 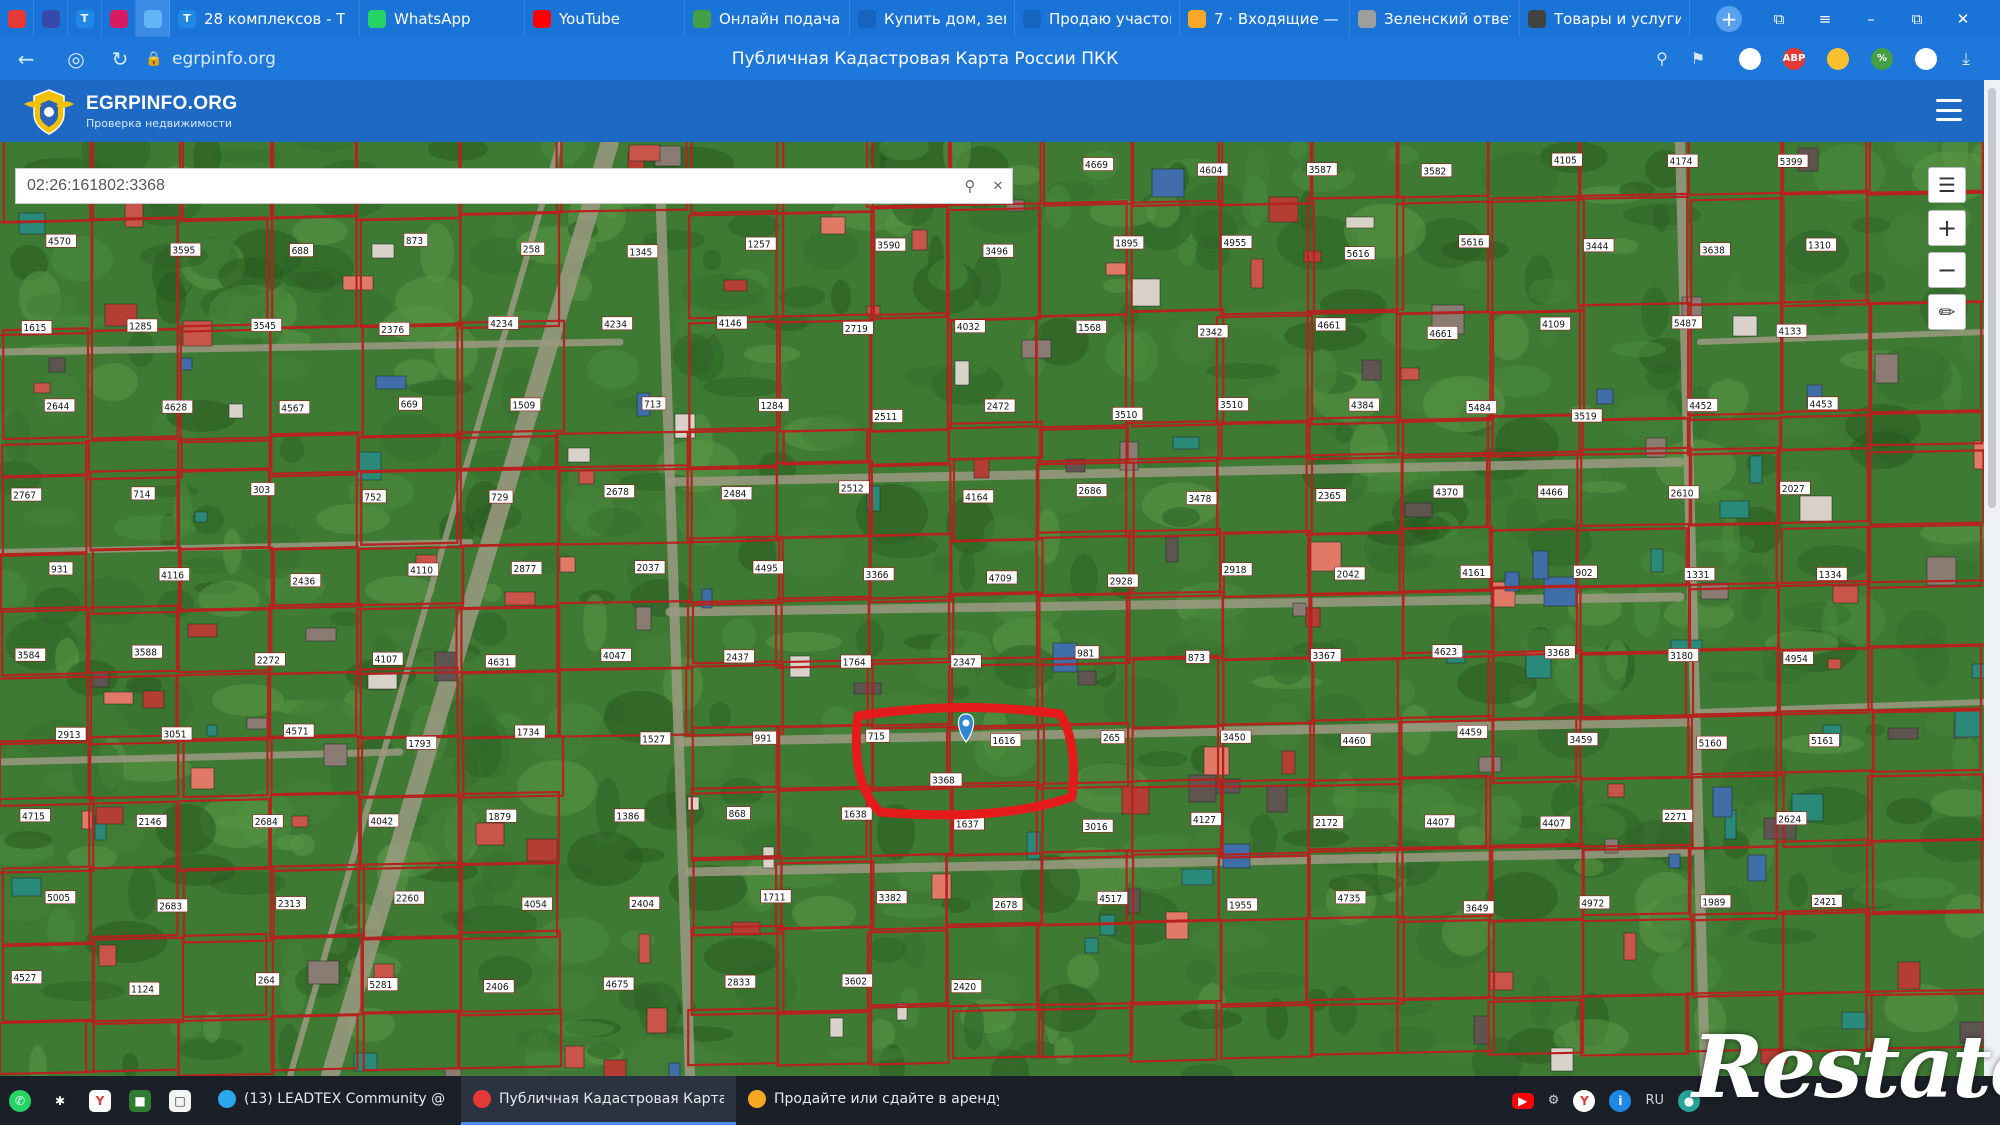 What do you see at coordinates (655, 738) in the screenshot?
I see `parcel-label: 1527` at bounding box center [655, 738].